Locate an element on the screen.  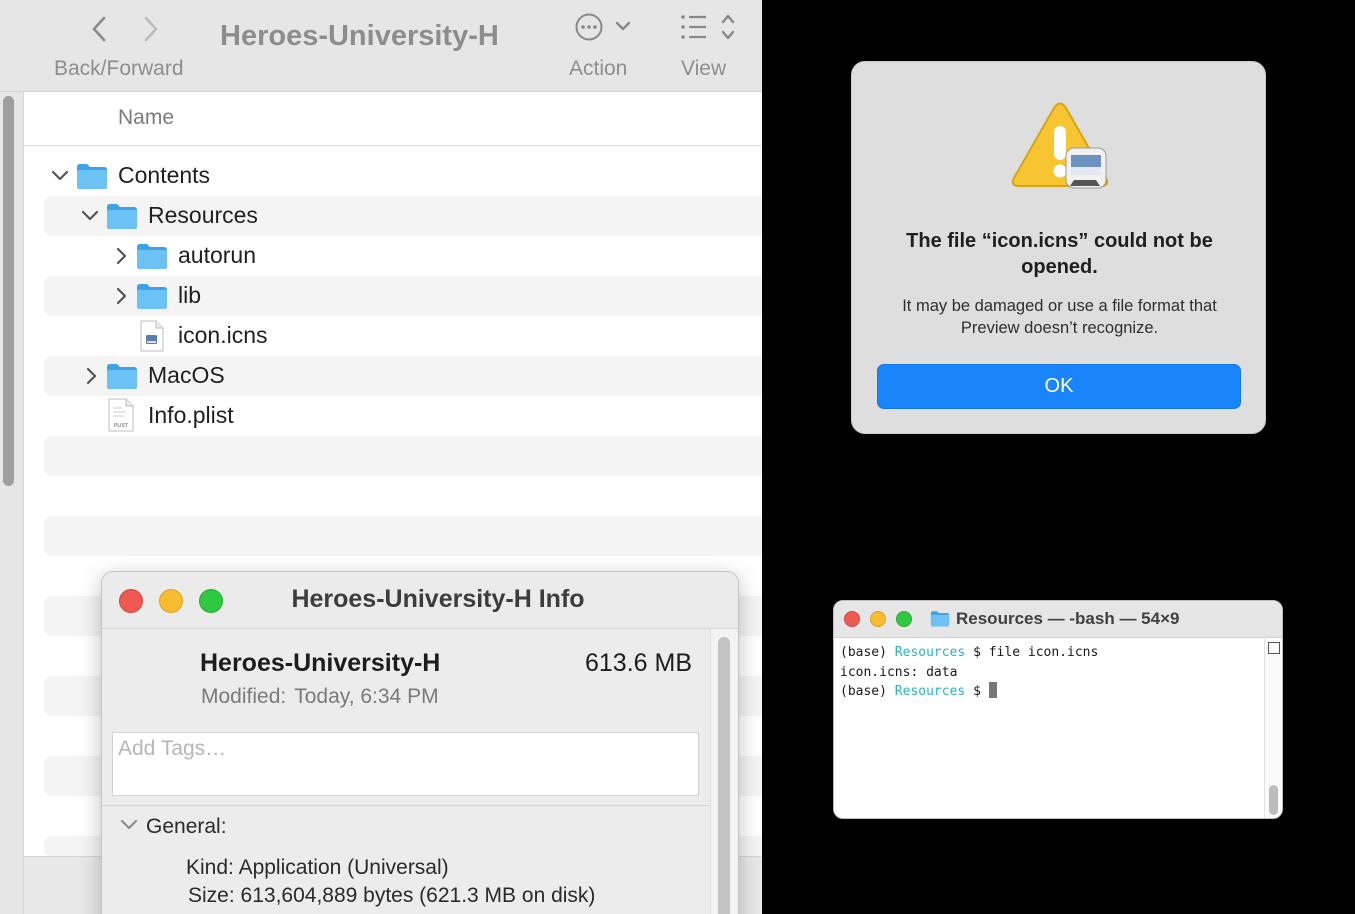
item-name: Resources is located at coordinates (203, 215).